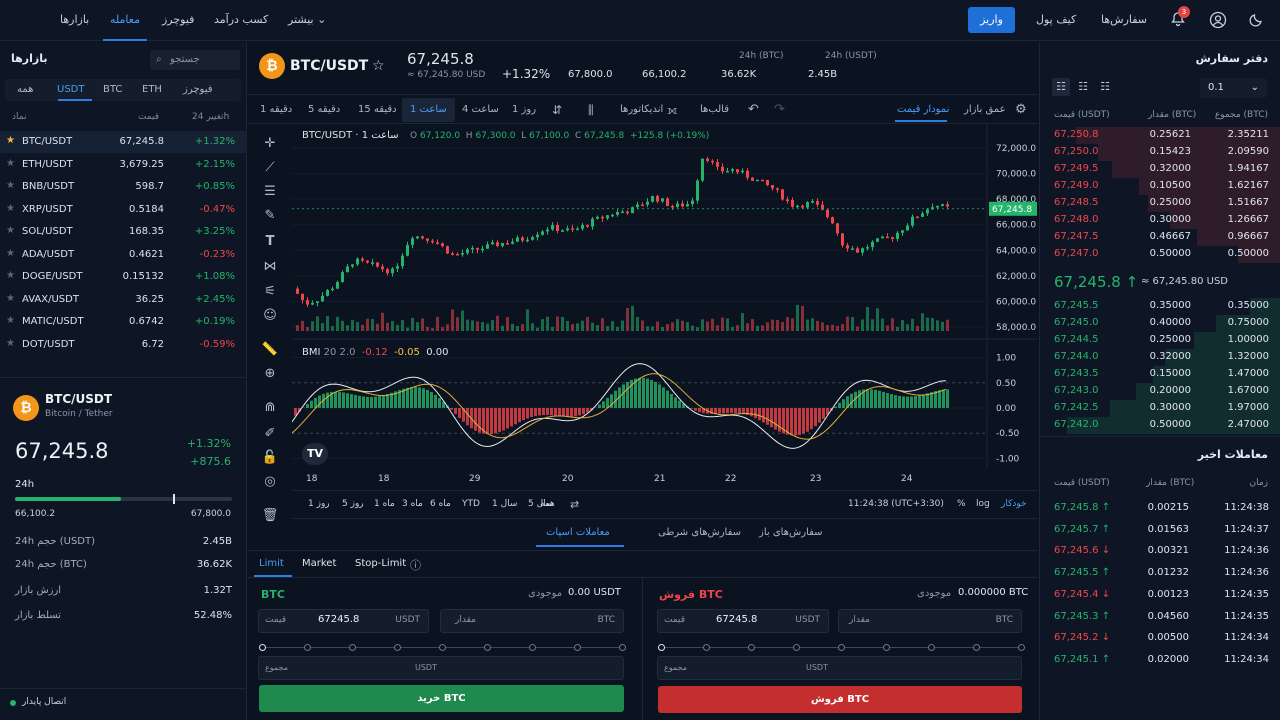  What do you see at coordinates (1160, 340) in the screenshot?
I see `bid-row: 67,244.5 0.25000 1.00000` at bounding box center [1160, 340].